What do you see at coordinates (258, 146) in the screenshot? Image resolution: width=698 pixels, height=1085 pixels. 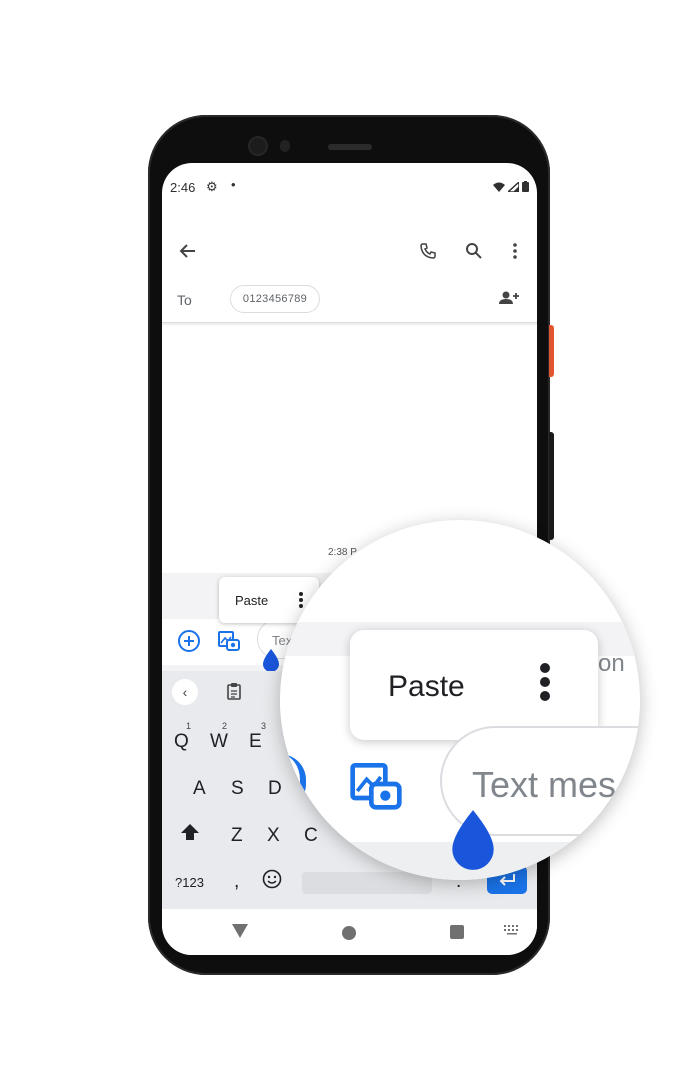 I see `front-camera` at bounding box center [258, 146].